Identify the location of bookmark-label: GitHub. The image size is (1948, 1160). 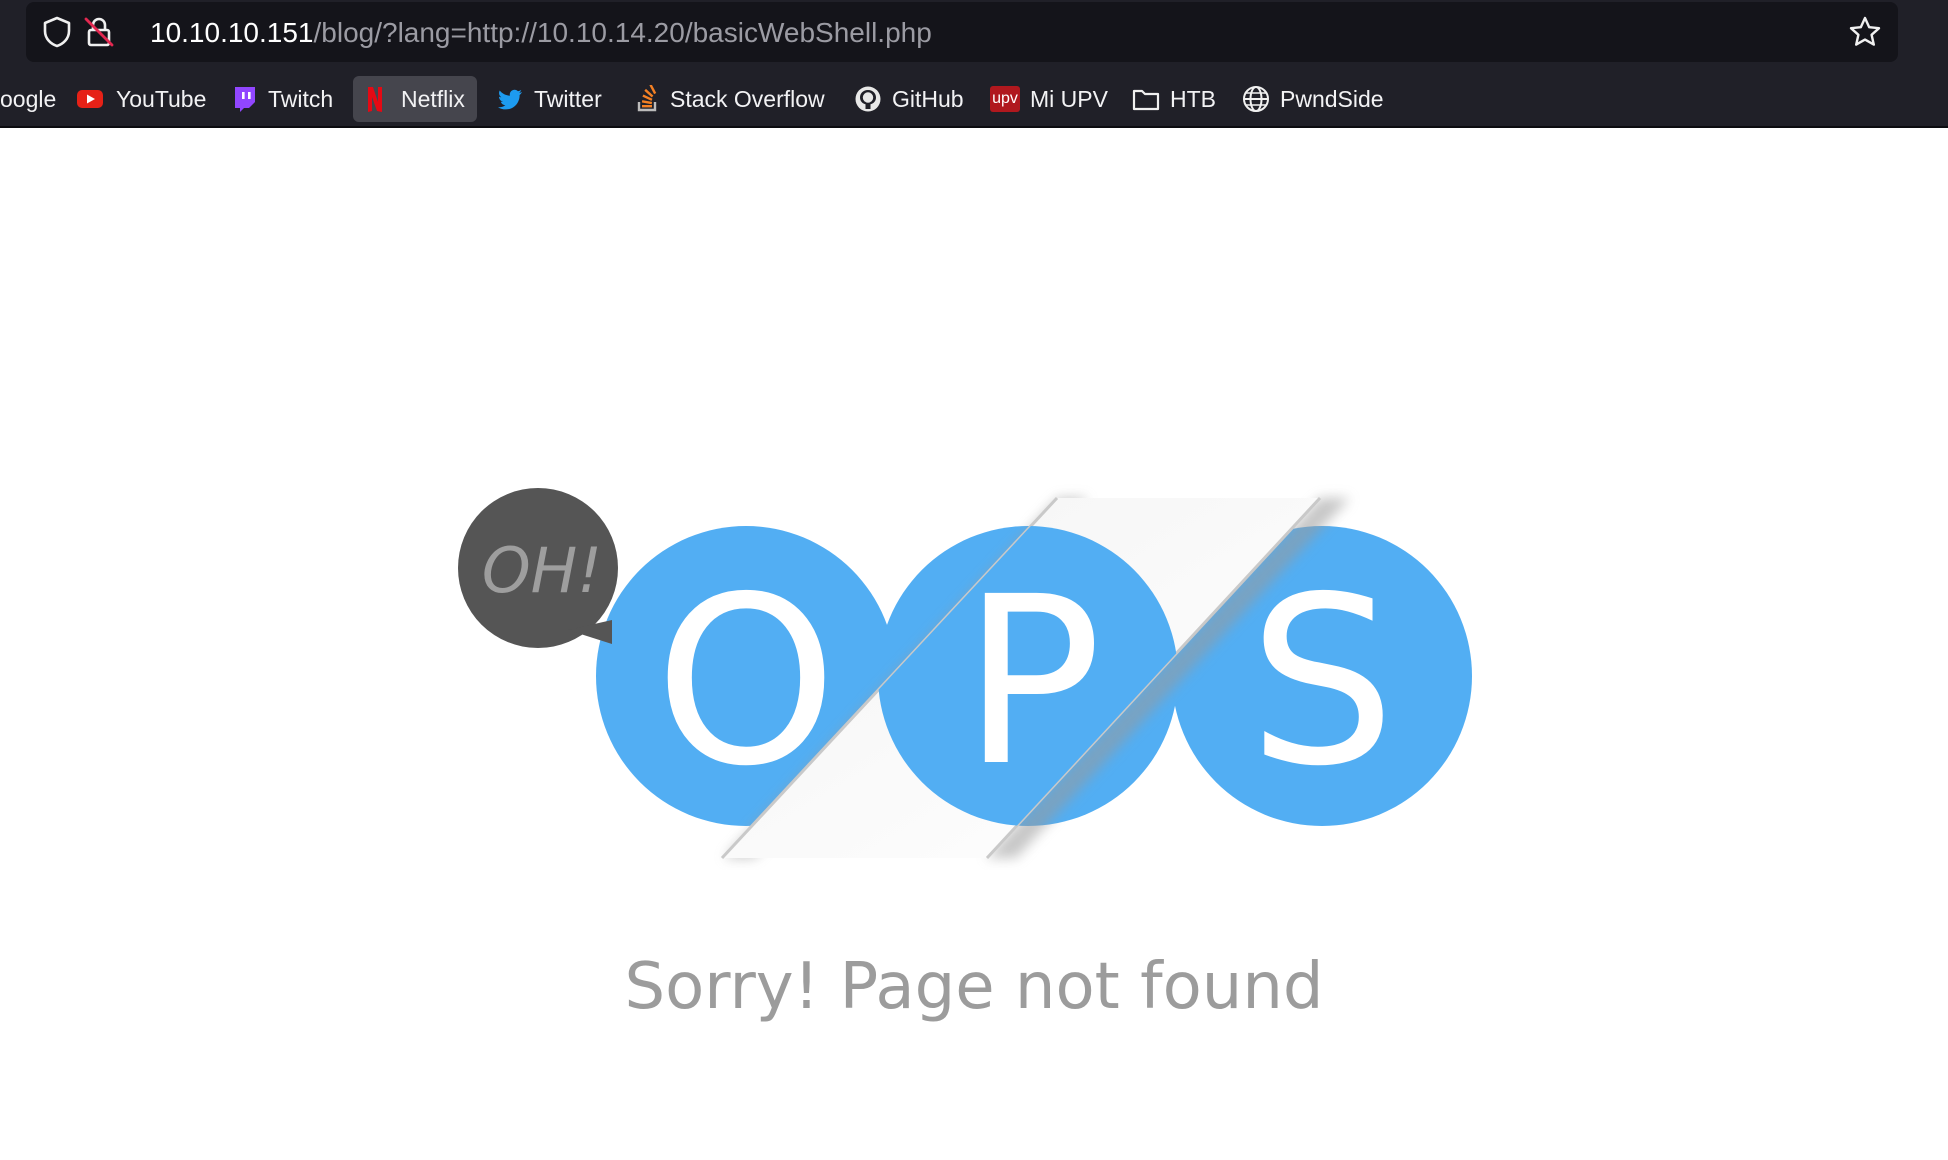
(928, 99).